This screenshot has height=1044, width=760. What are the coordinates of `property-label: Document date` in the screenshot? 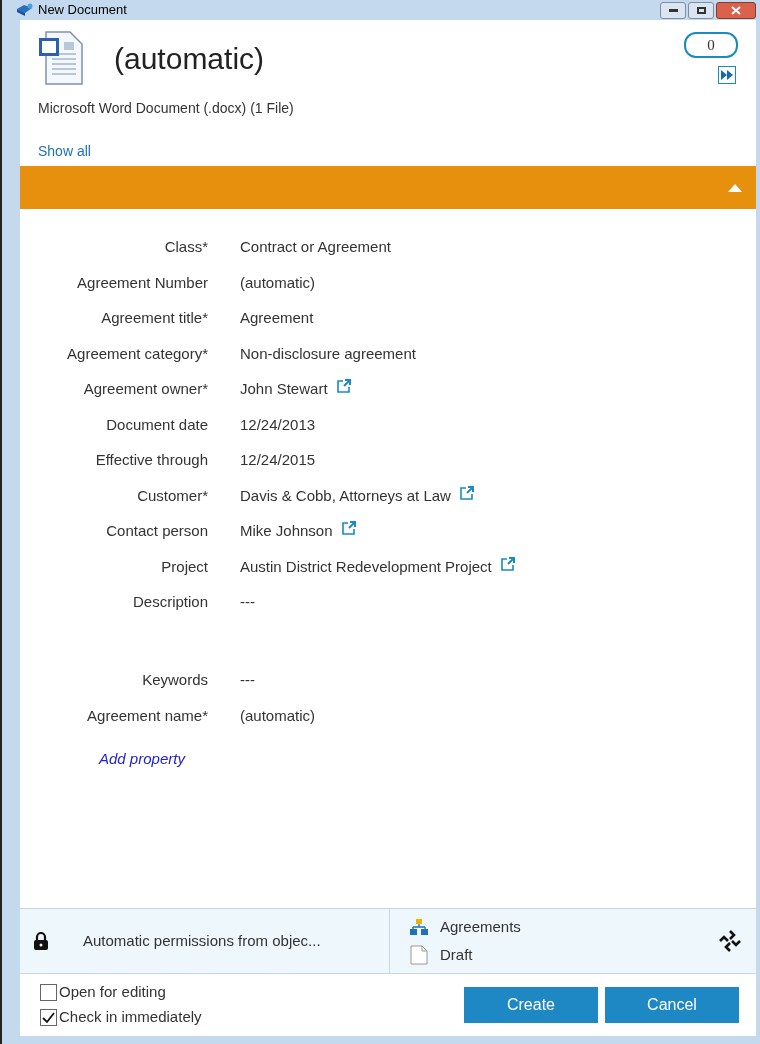 It's located at (156, 424).